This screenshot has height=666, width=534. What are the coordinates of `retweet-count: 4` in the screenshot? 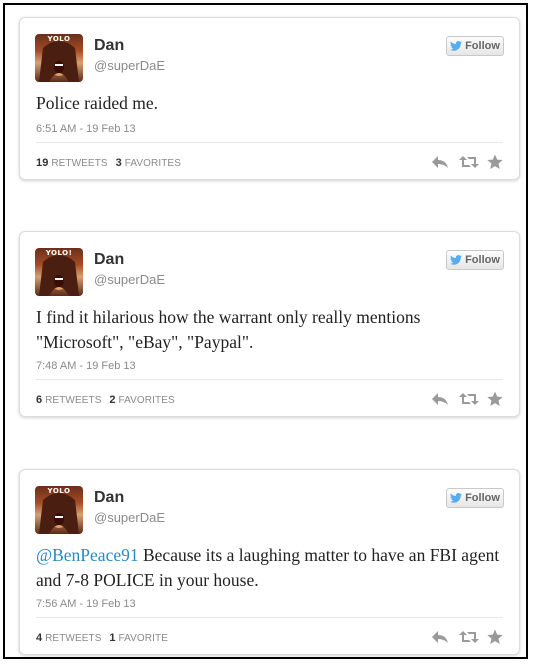 It's located at (39, 638).